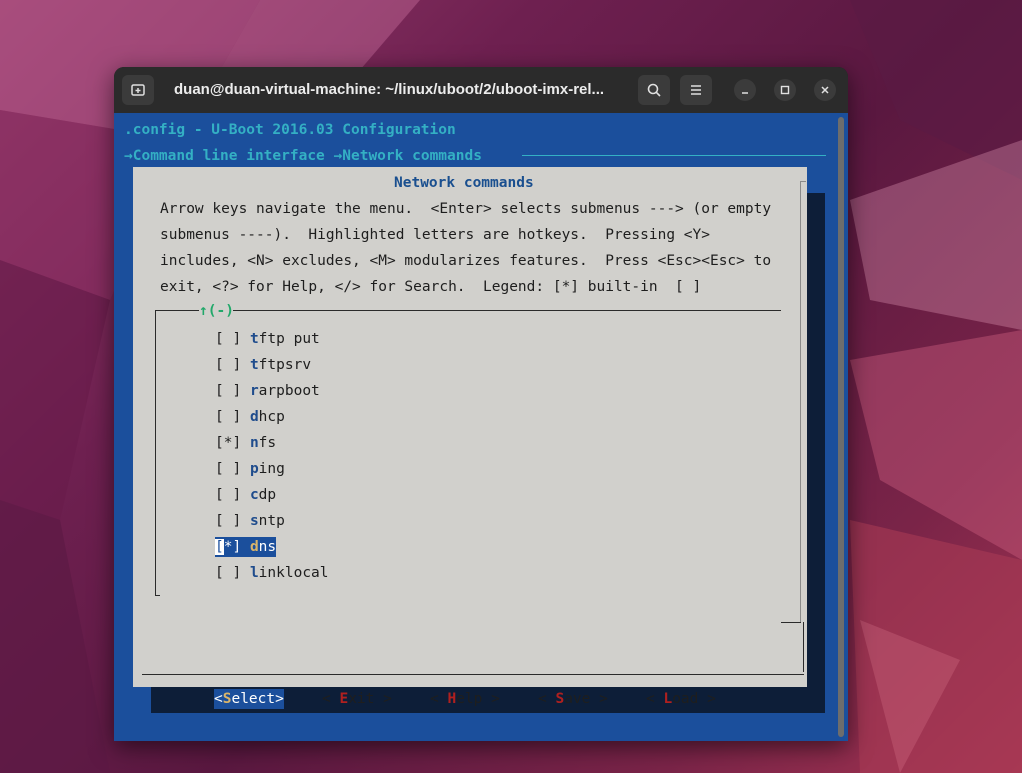  What do you see at coordinates (464, 183) in the screenshot?
I see `dialog-title: Network commands` at bounding box center [464, 183].